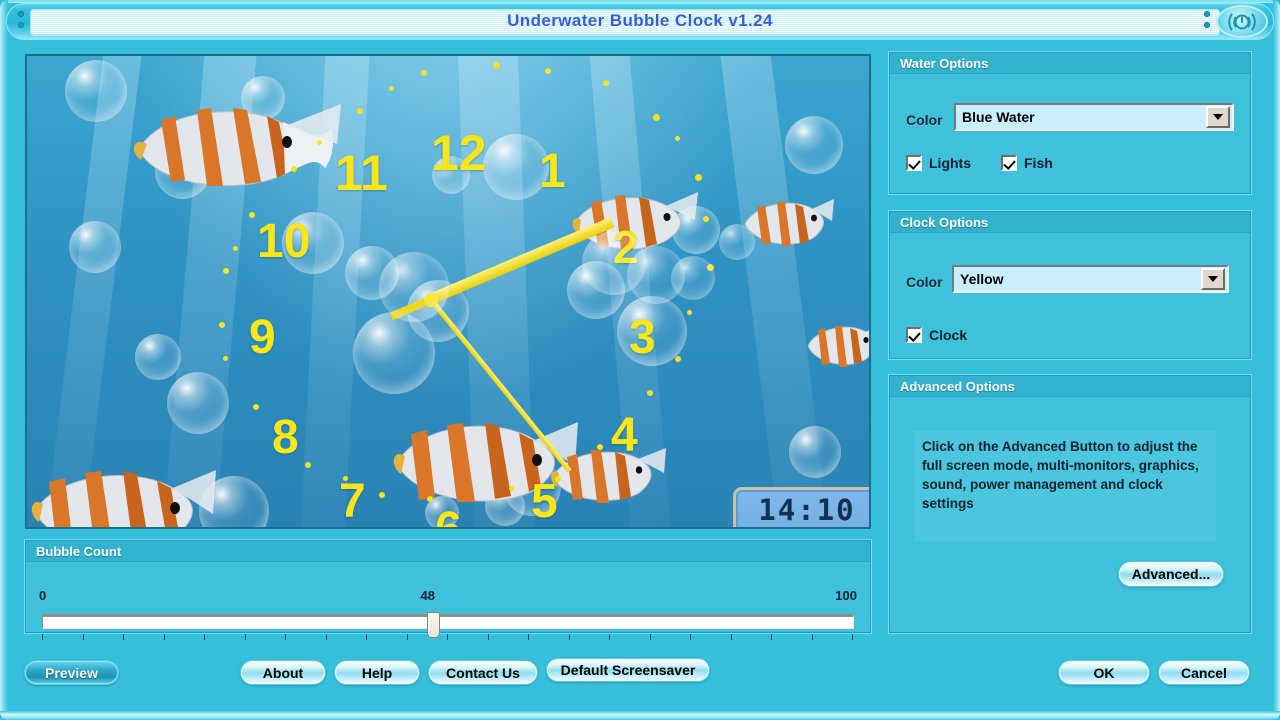  What do you see at coordinates (982, 279) in the screenshot?
I see `clock-color-value: Yellow` at bounding box center [982, 279].